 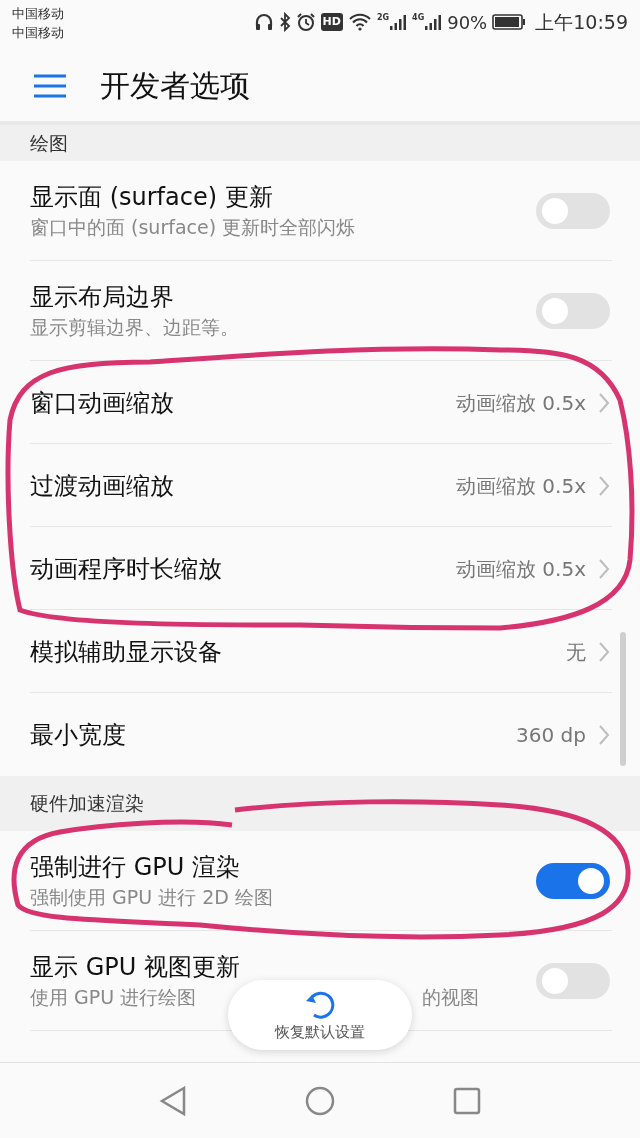 What do you see at coordinates (78, 735) in the screenshot?
I see `row-title: 最小宽度` at bounding box center [78, 735].